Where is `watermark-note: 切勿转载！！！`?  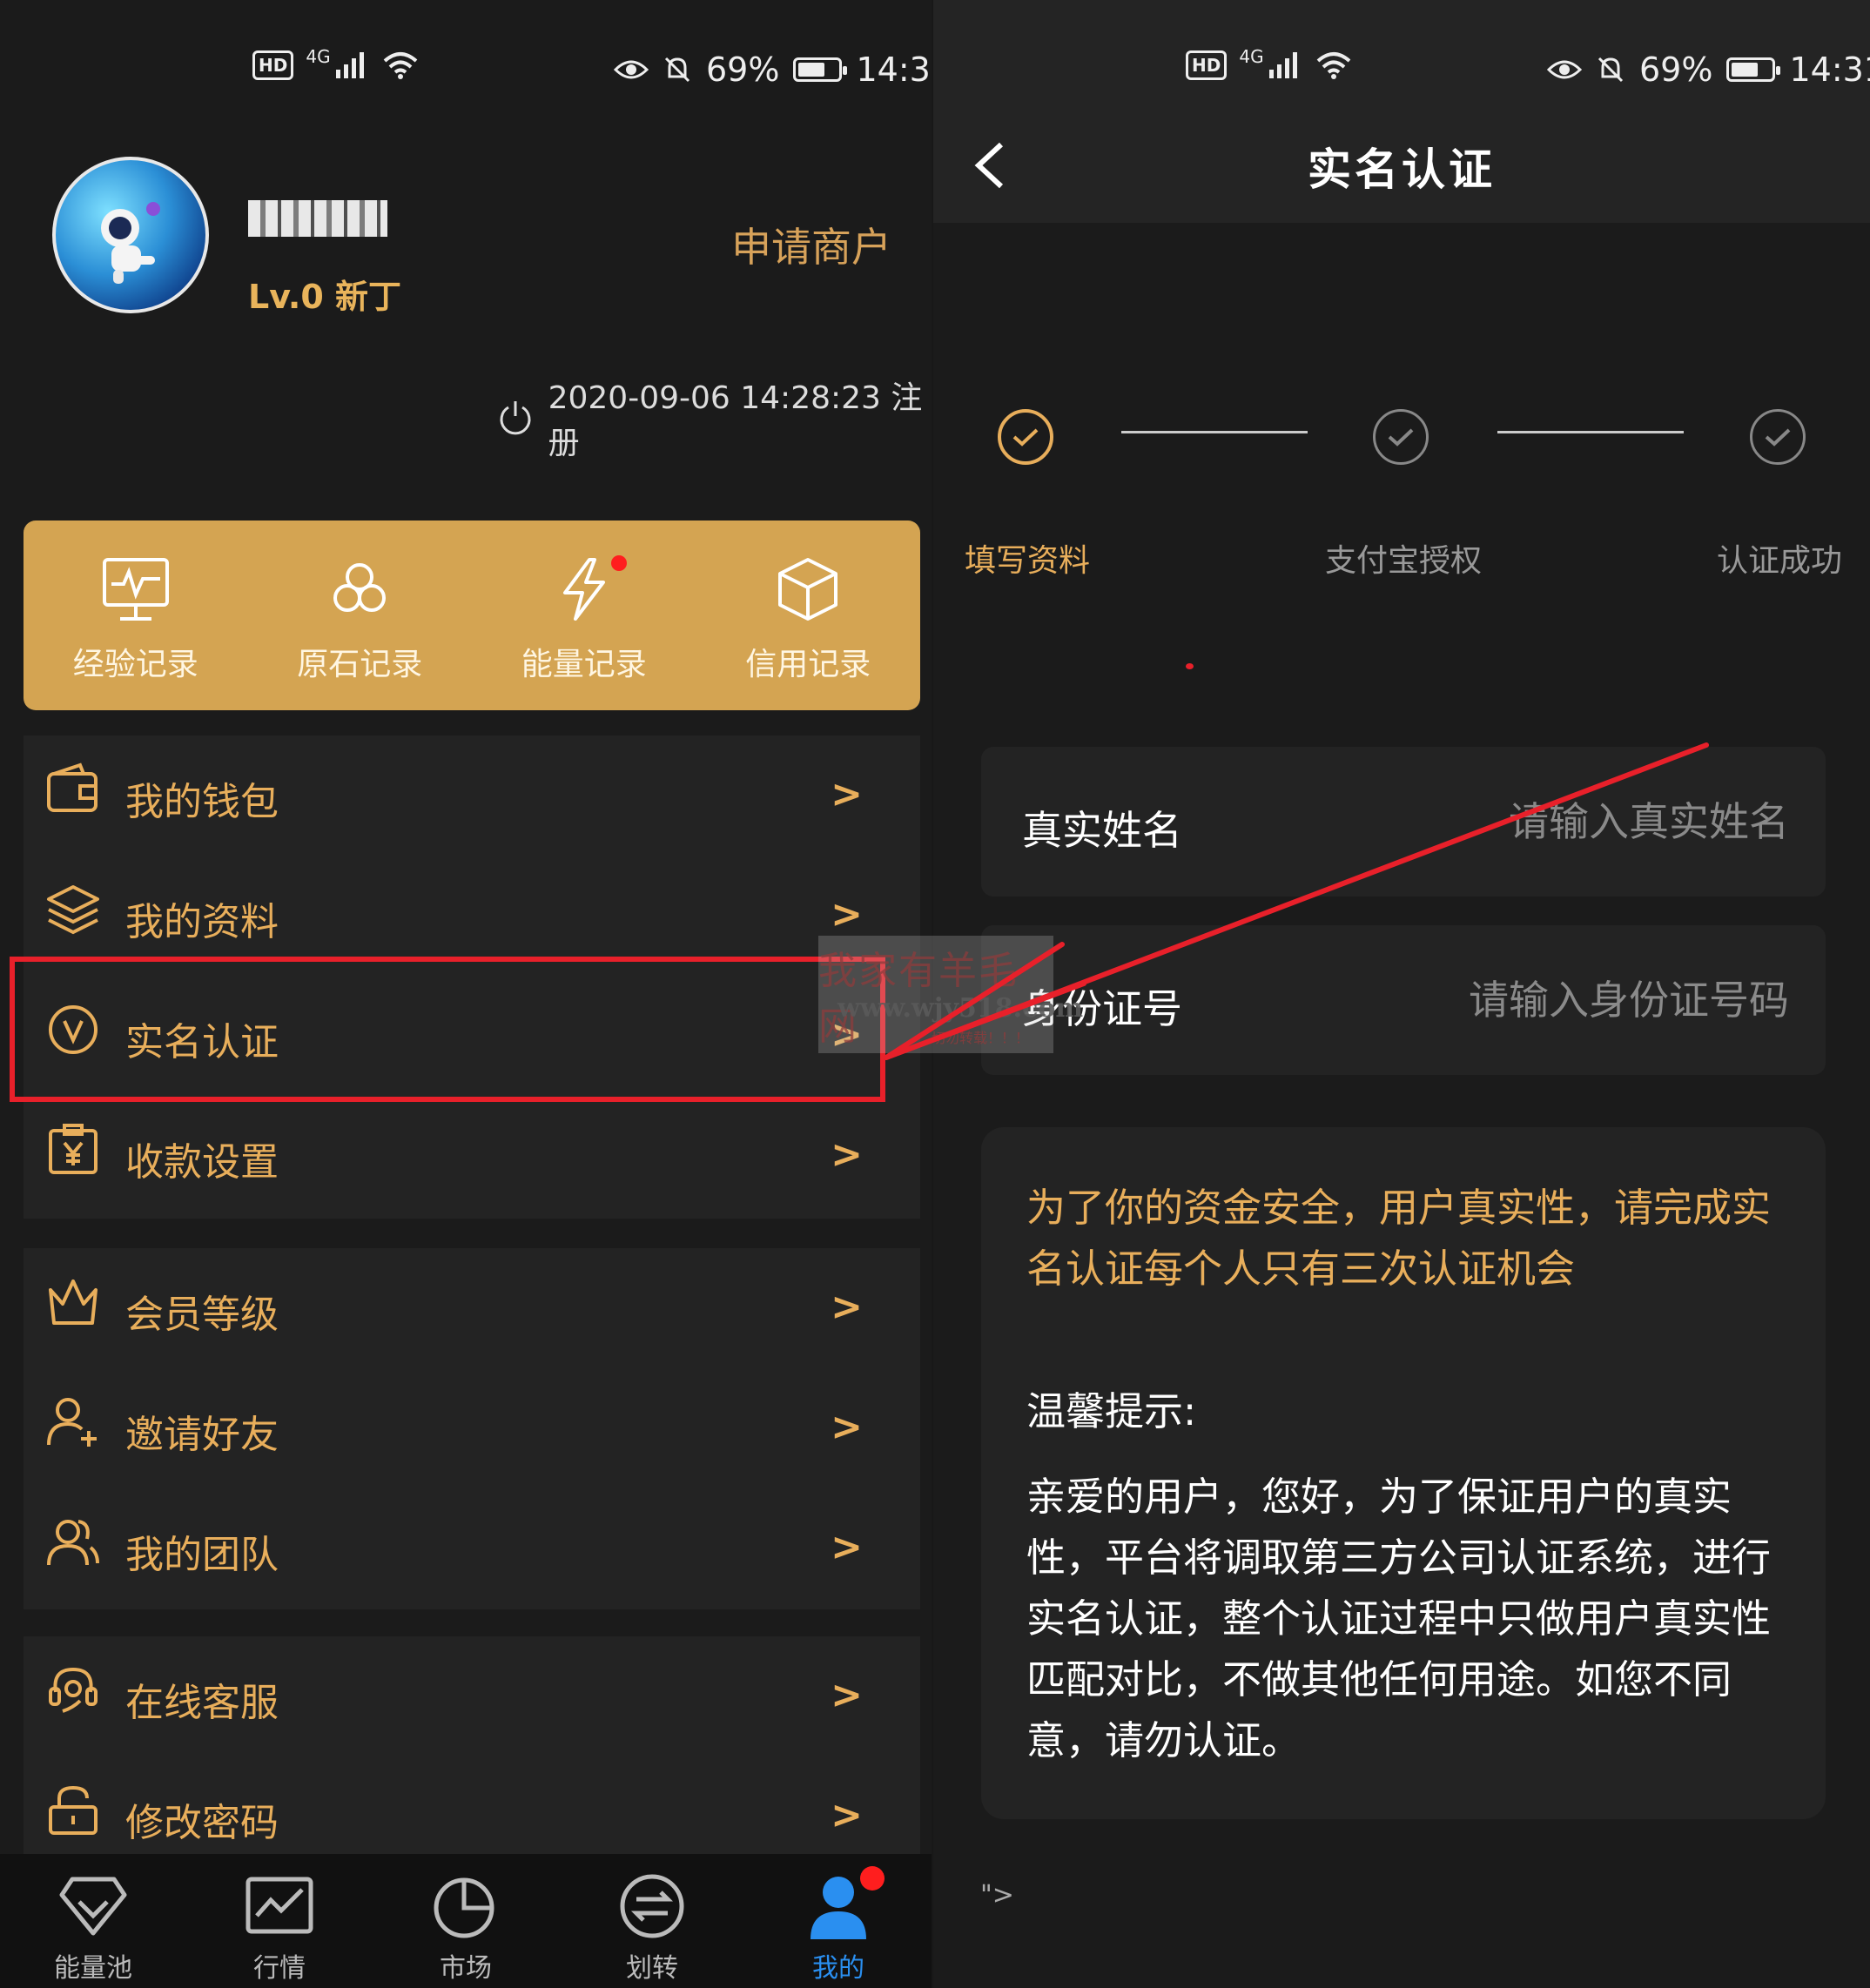
watermark-note: 切勿转载！！！ is located at coordinates (981, 1038).